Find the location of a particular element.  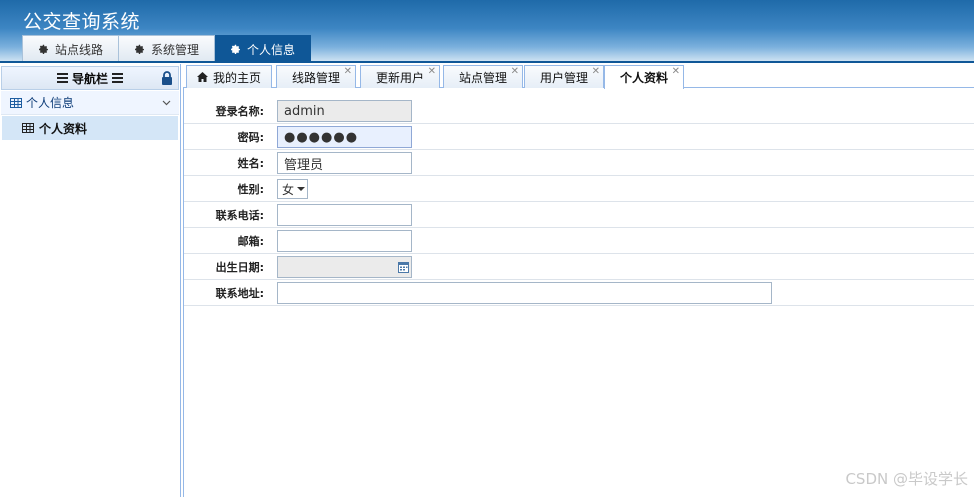

form-row-phone: 联系电话: is located at coordinates (579, 215).